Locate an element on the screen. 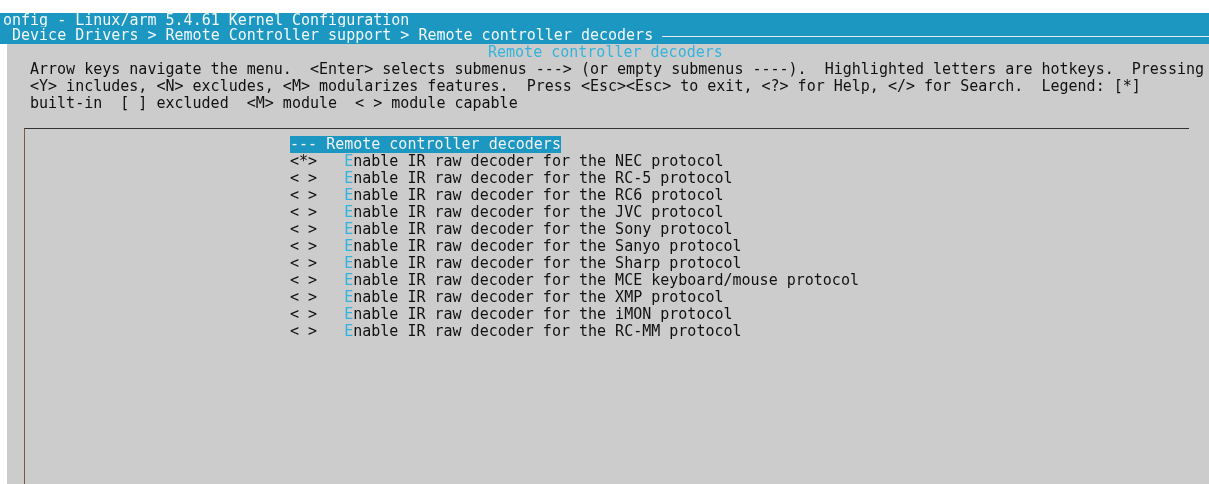 The image size is (1209, 484). help-text: Arrow keys navigate the menu. <Enter> selects submenus ---> (or empty submenus ----). Highlighted letters are hotkeys. Pressing is located at coordinates (617, 69).